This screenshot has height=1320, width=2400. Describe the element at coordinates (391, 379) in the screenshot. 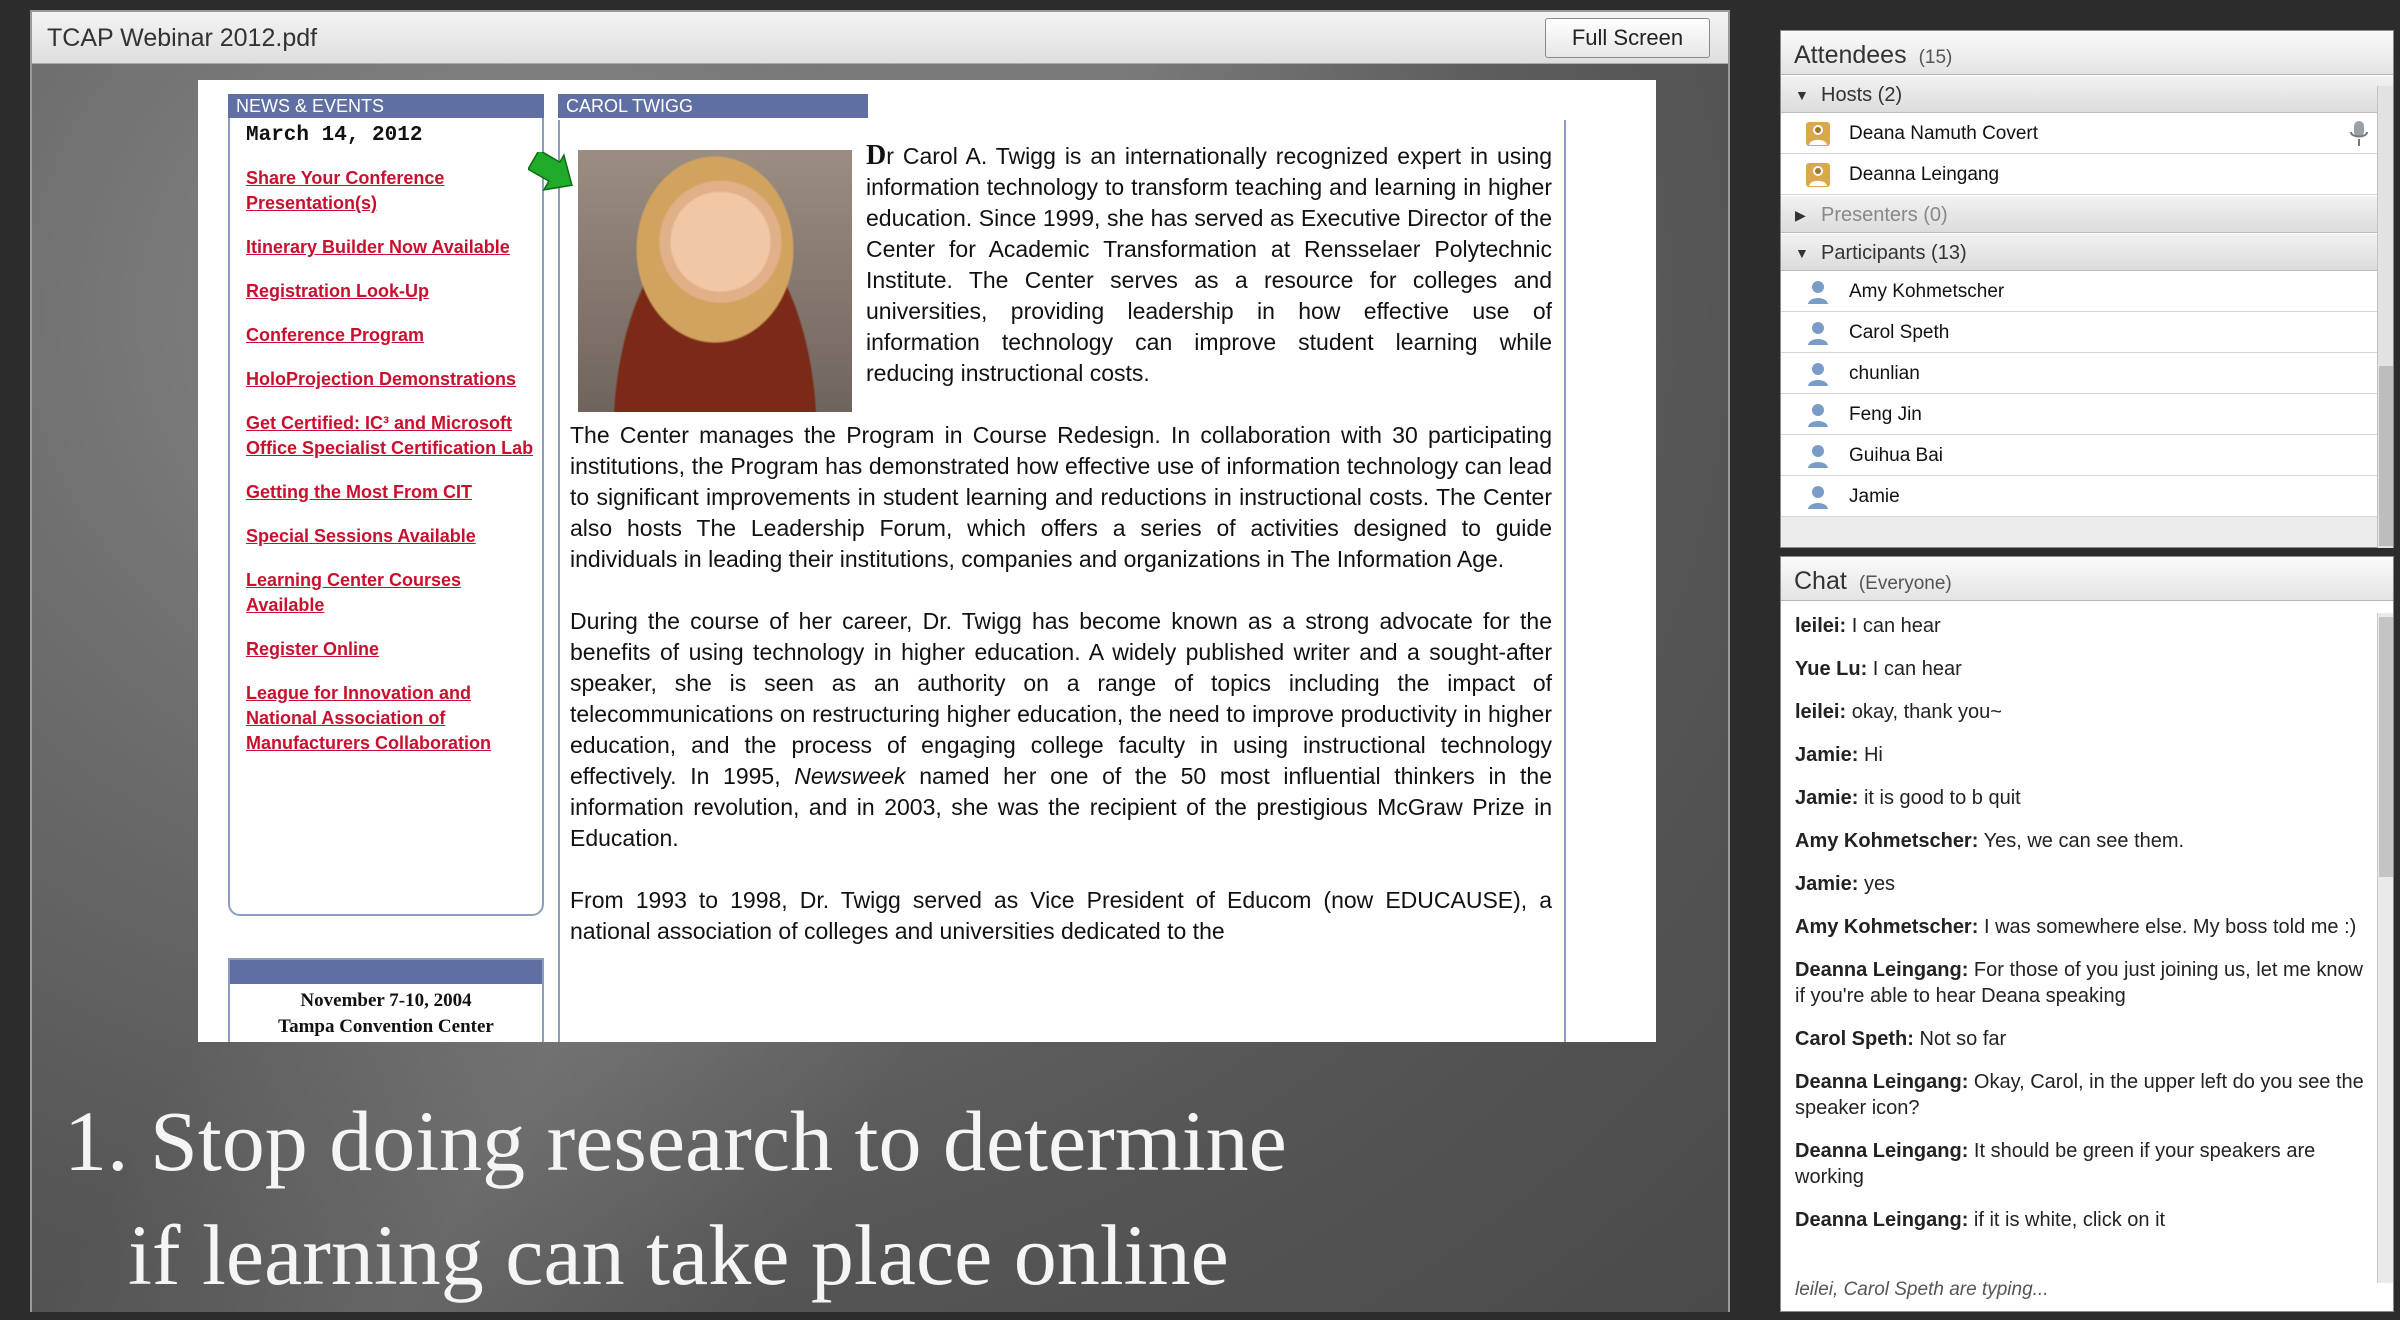

I see `news-link: HoloProjection Demonstrations` at that location.